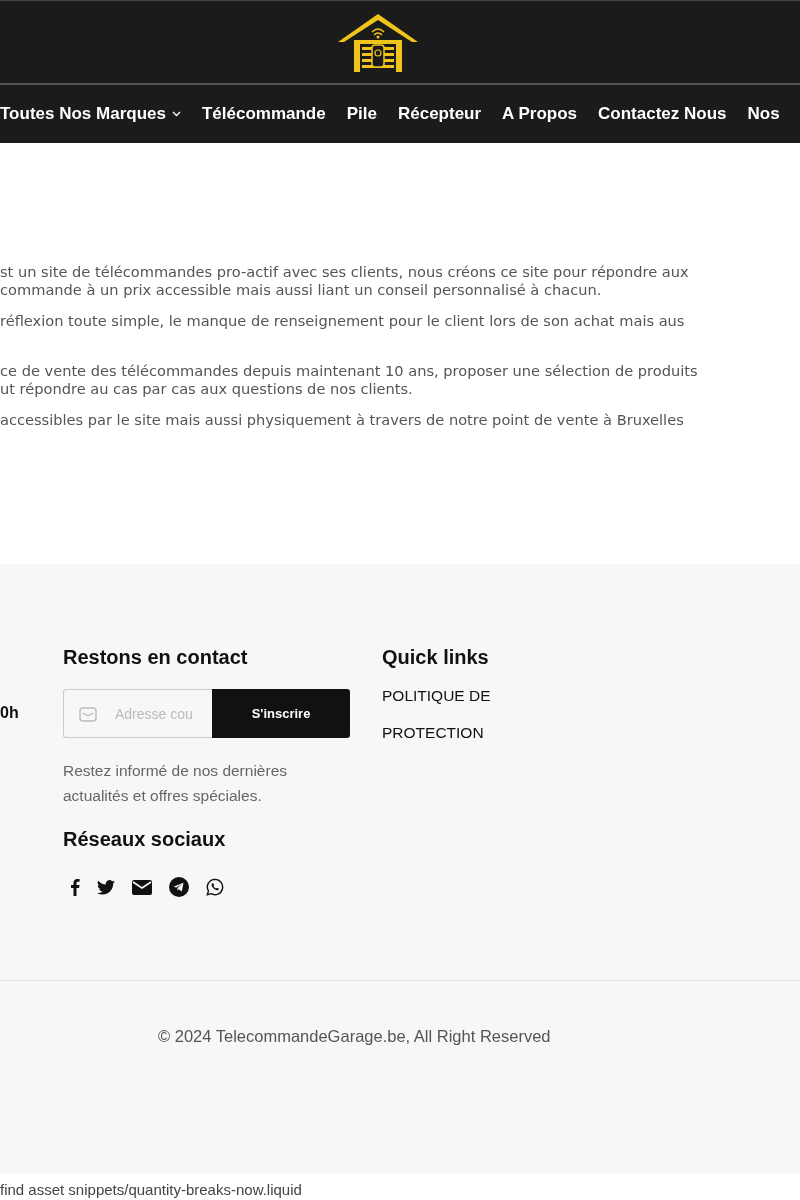  I want to click on section-heading: Restons en contact, so click(156, 657).